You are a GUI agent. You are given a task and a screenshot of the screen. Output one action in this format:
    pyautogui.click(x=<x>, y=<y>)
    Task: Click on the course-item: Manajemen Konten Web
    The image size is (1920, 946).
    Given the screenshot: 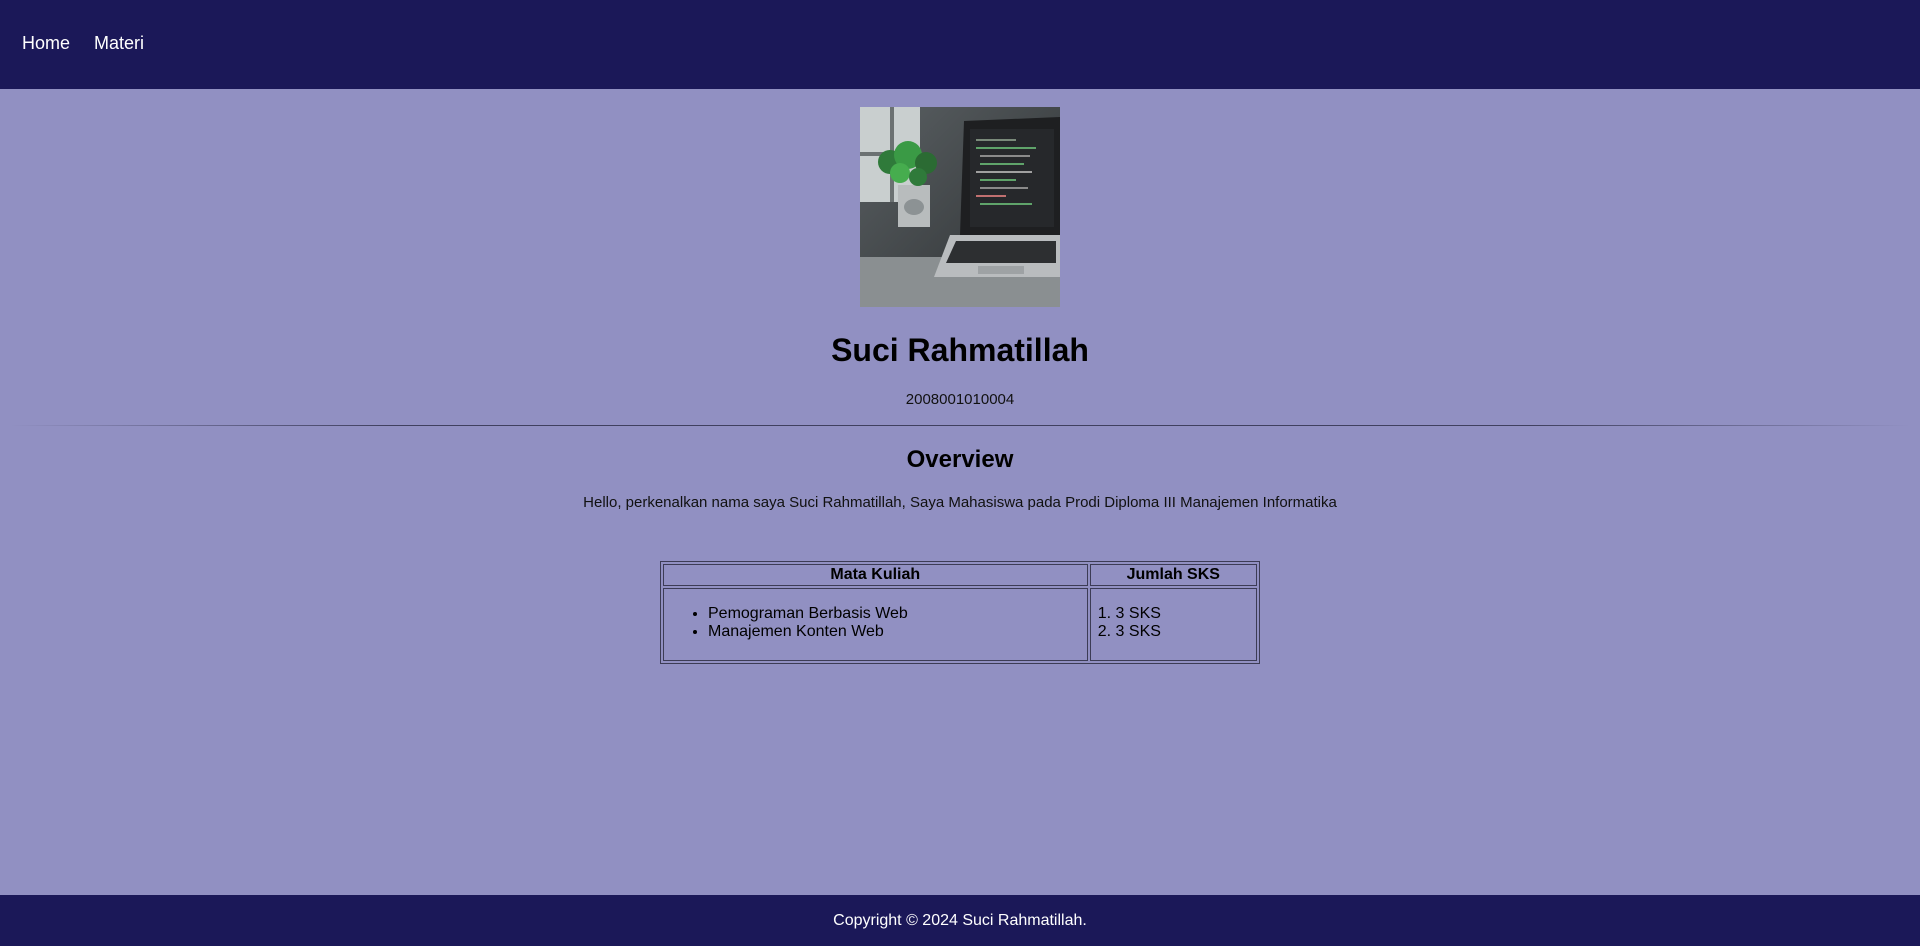 What is the action you would take?
    pyautogui.click(x=897, y=632)
    